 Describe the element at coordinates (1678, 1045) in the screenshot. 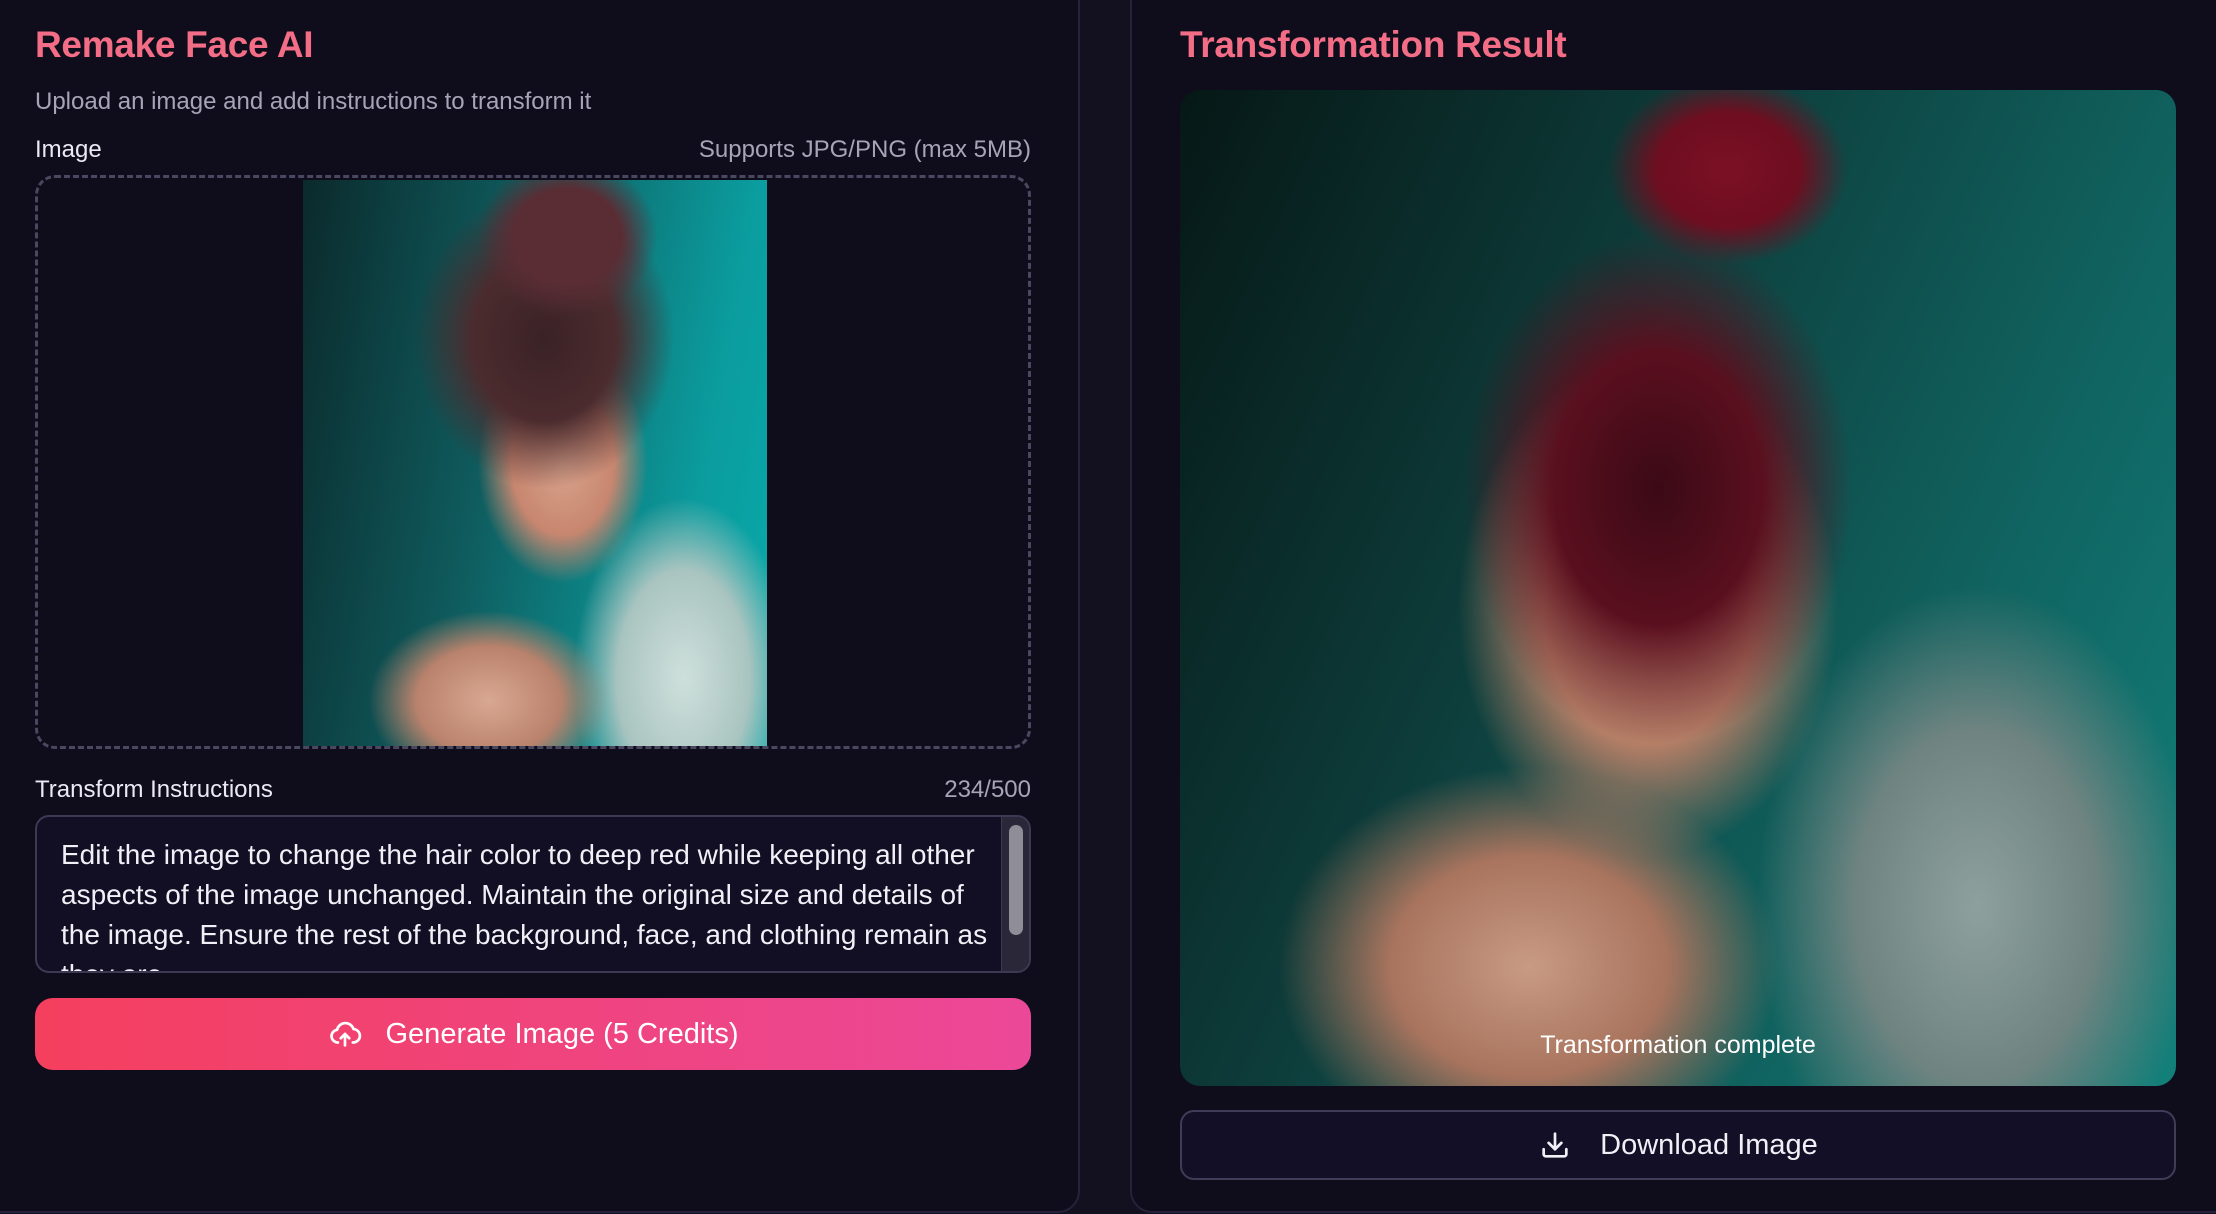

I see `result-status-caption: Transformation complete` at that location.